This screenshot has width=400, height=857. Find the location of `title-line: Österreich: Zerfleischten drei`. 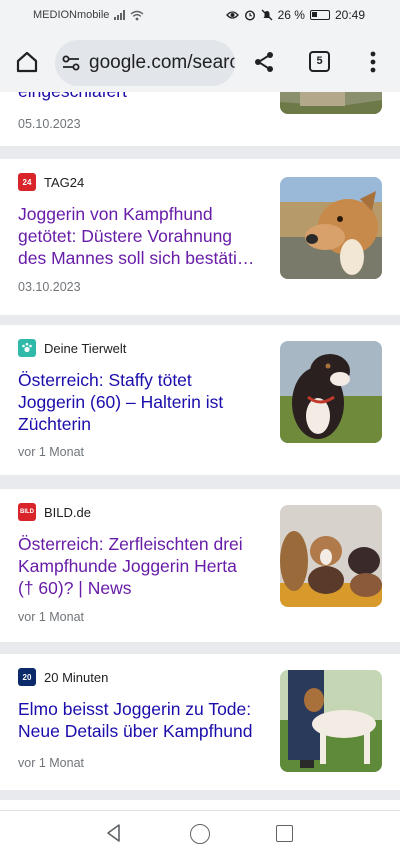

title-line: Österreich: Zerfleischten drei is located at coordinates (130, 544).